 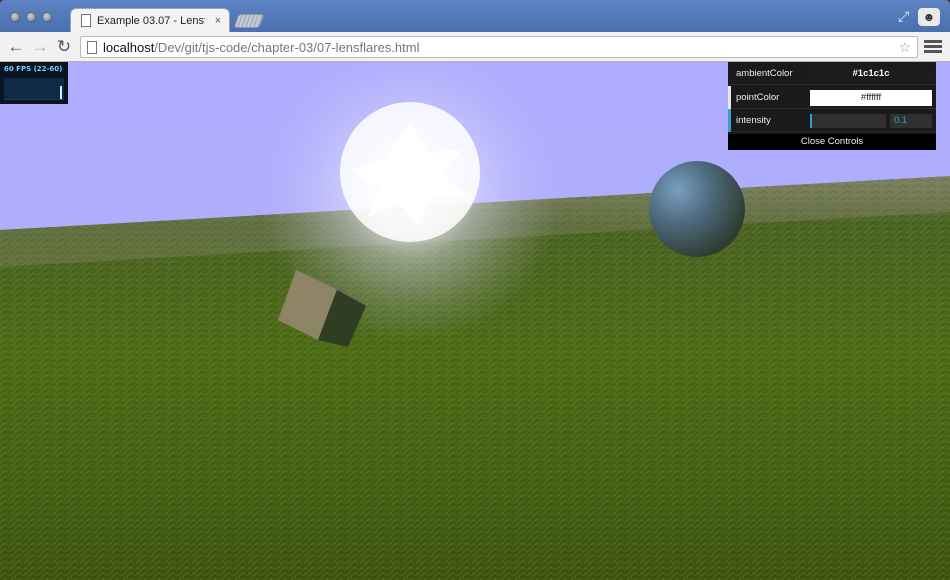 What do you see at coordinates (16, 47) in the screenshot?
I see `back-arrow-icon: ←` at bounding box center [16, 47].